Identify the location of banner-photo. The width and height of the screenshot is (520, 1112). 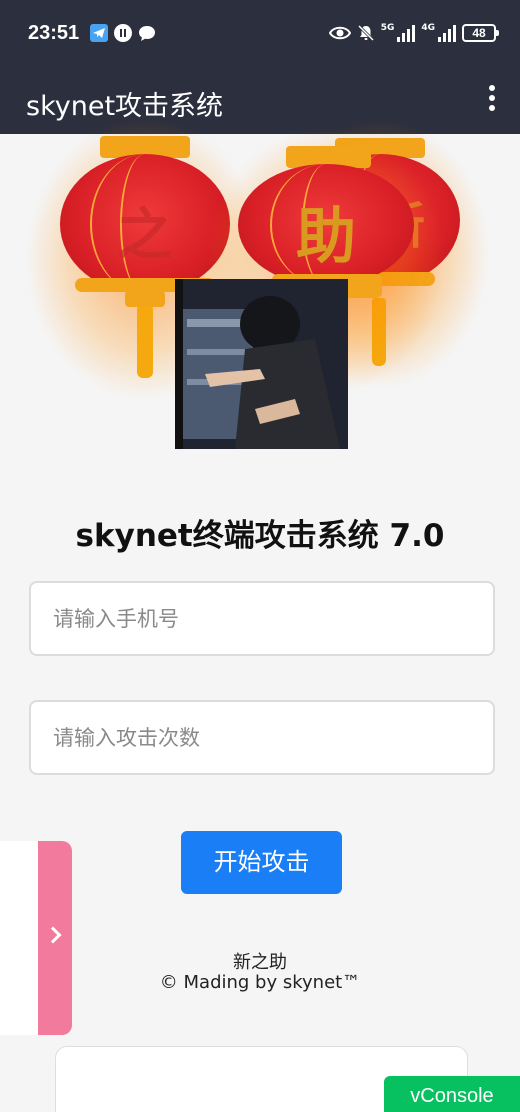
(261, 364).